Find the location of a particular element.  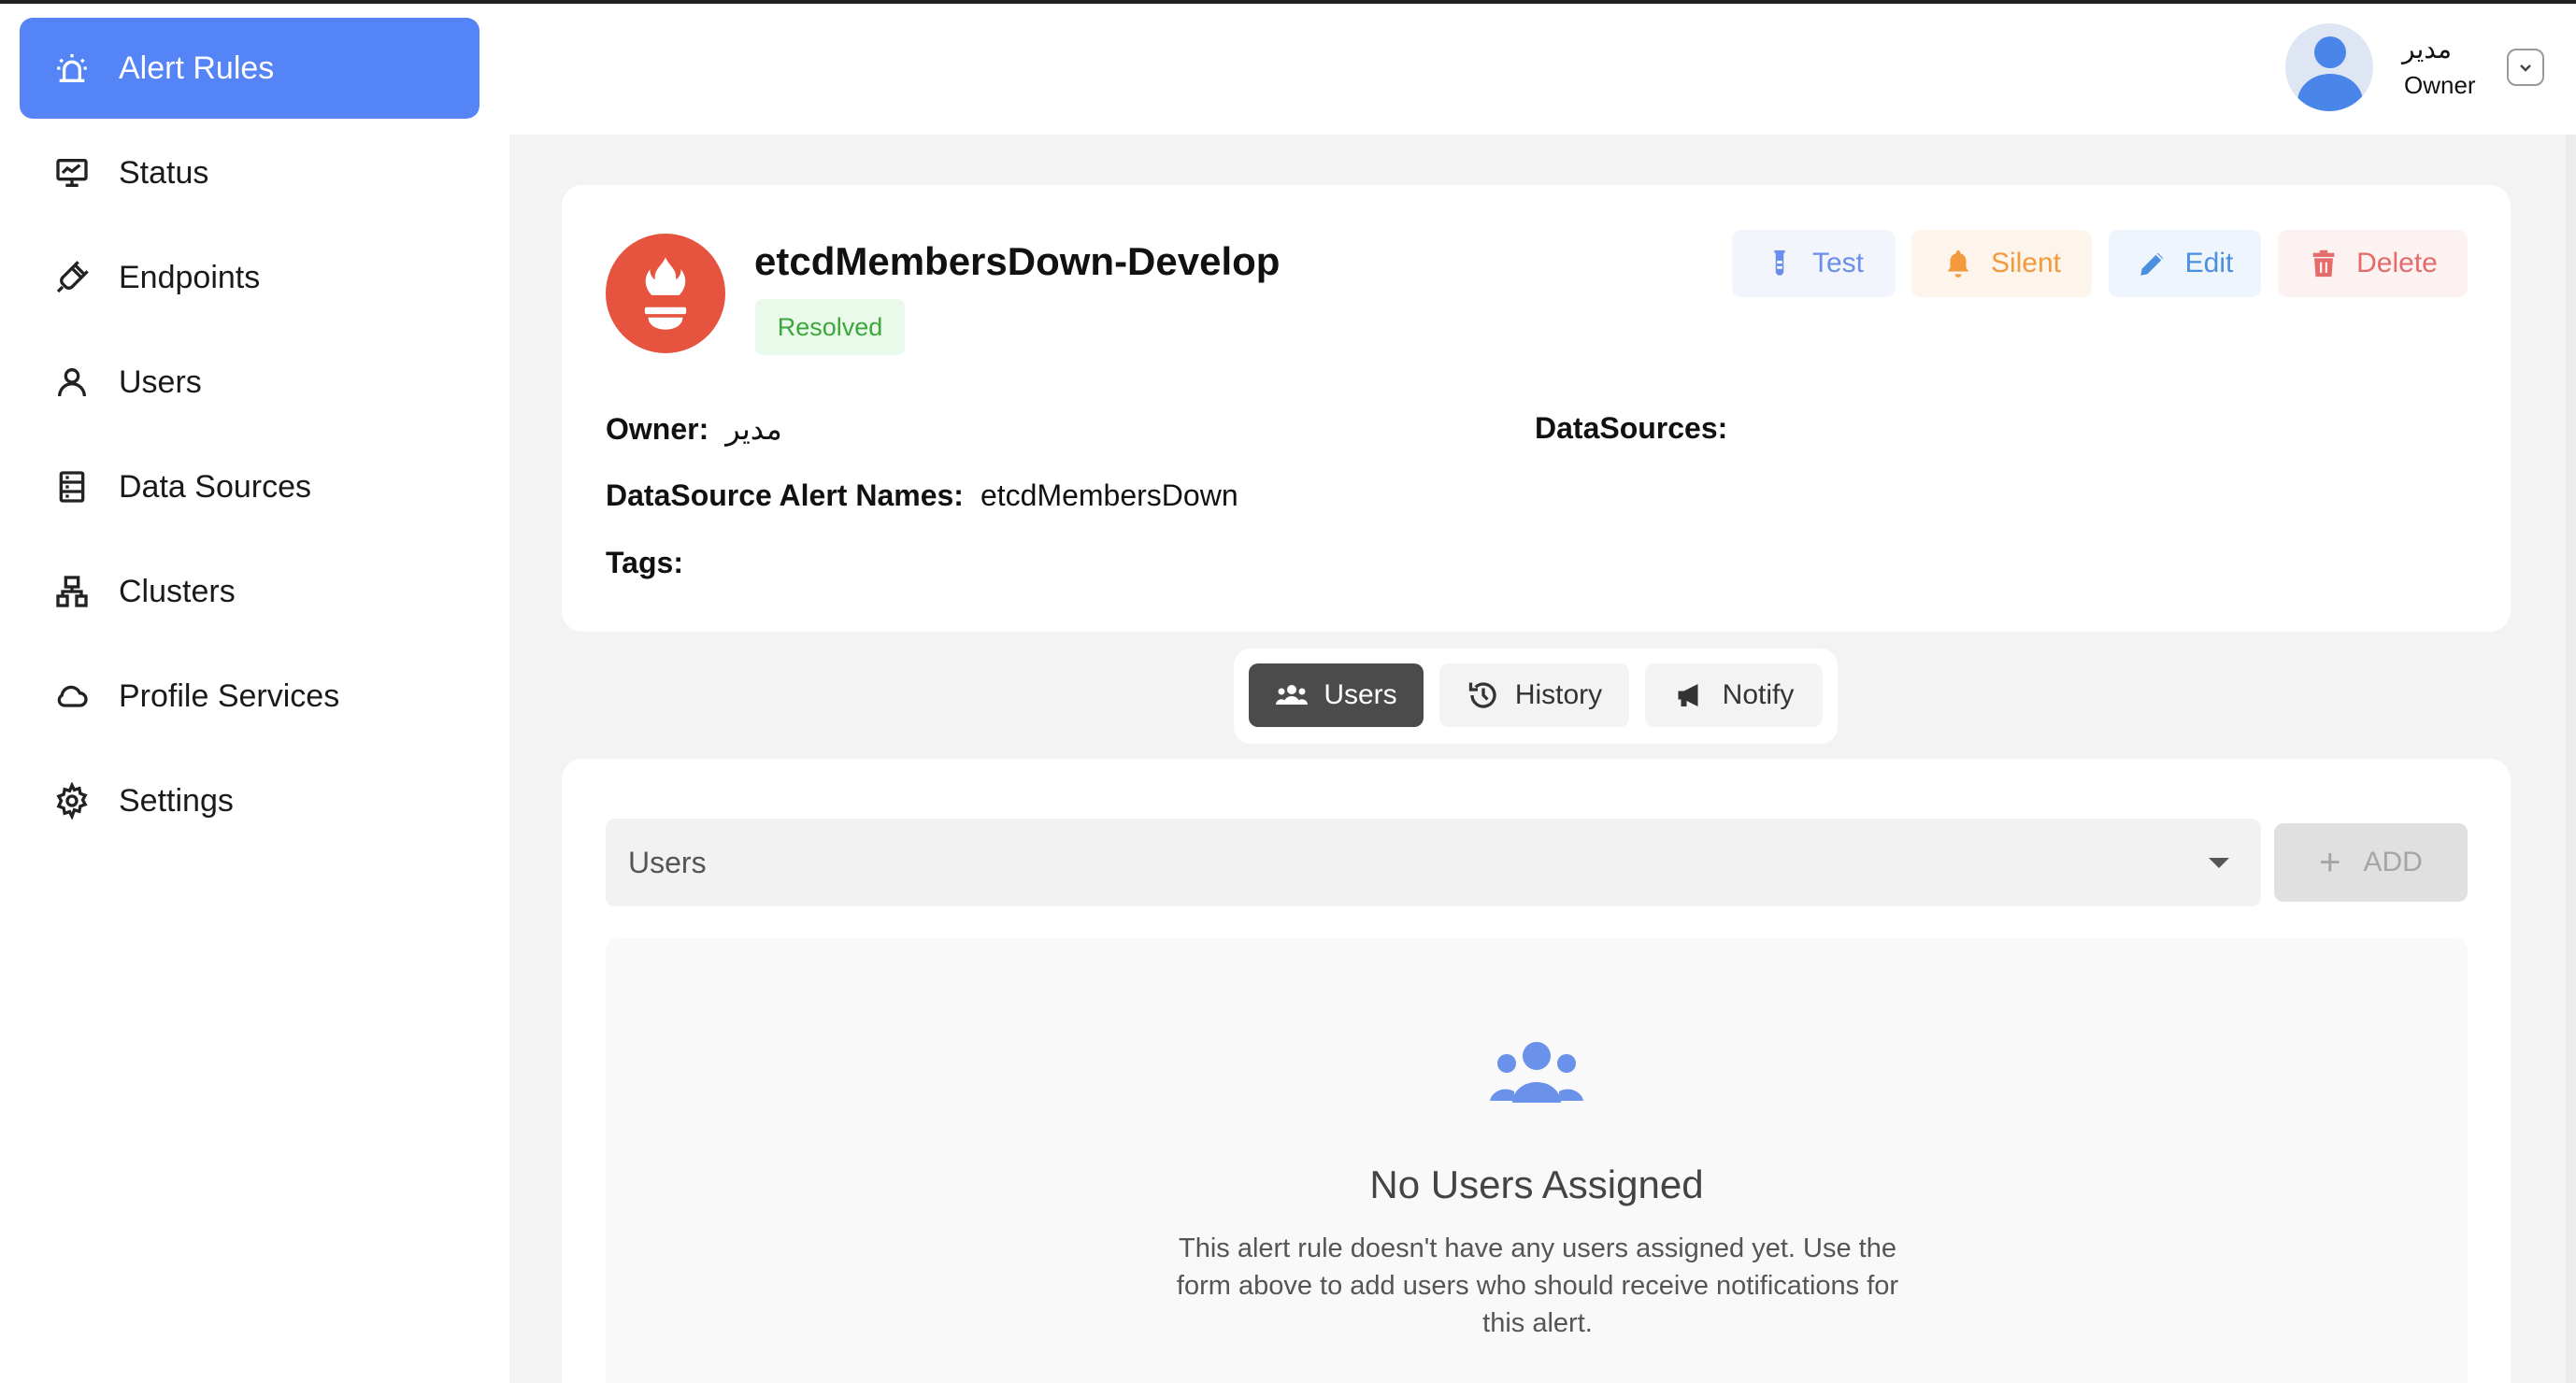

trash-icon is located at coordinates (2323, 264).